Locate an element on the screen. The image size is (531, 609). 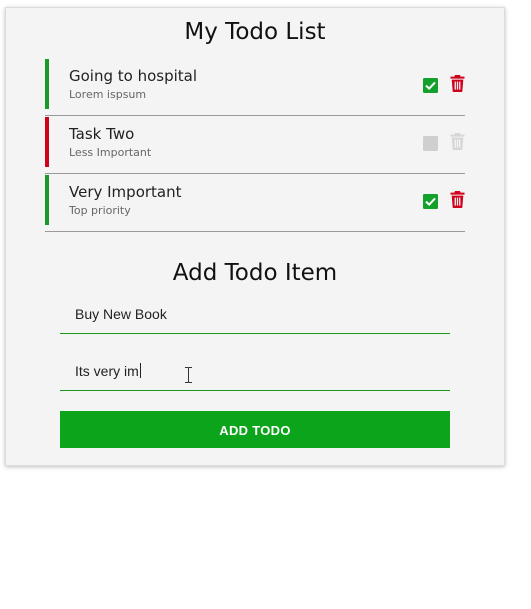
text-caret is located at coordinates (140, 370).